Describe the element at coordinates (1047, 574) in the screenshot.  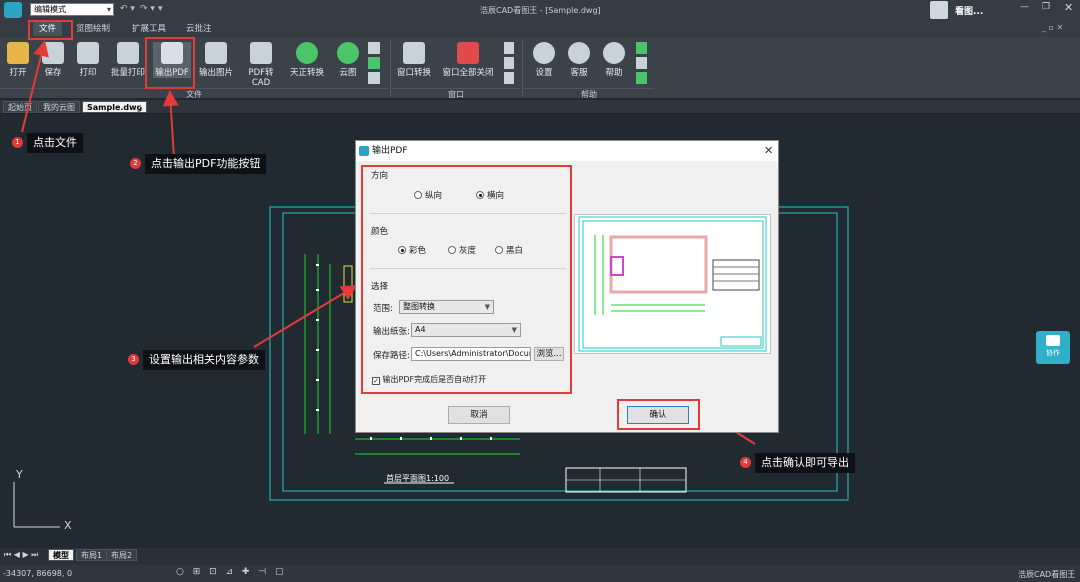
I see `status-app-name: 浩辰CAD看图王` at that location.